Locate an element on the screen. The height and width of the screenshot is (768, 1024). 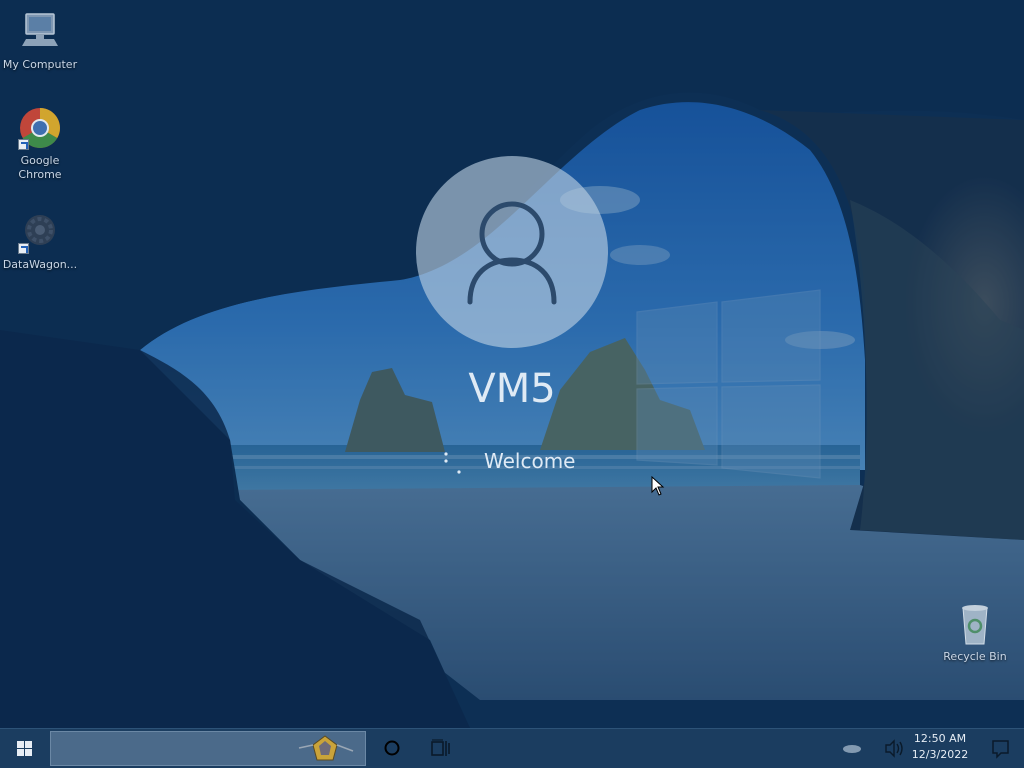
cortana-circle-icon is located at coordinates (392, 748).